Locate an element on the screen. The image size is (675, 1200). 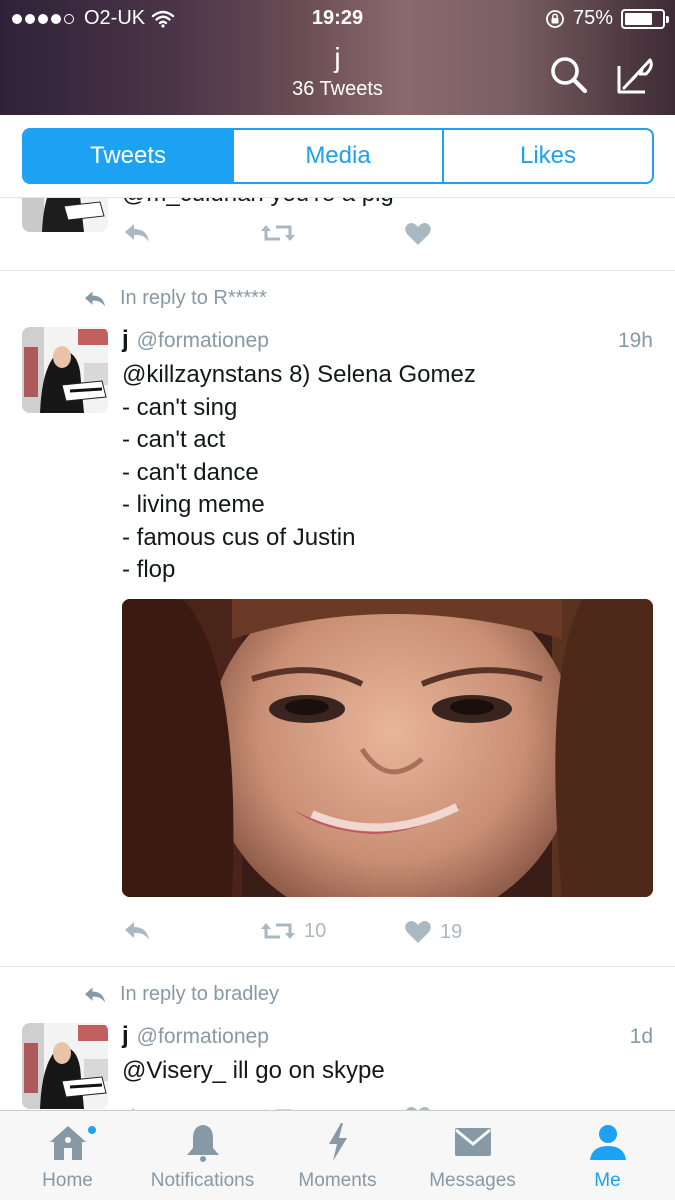
home-icon is located at coordinates (67, 1143).